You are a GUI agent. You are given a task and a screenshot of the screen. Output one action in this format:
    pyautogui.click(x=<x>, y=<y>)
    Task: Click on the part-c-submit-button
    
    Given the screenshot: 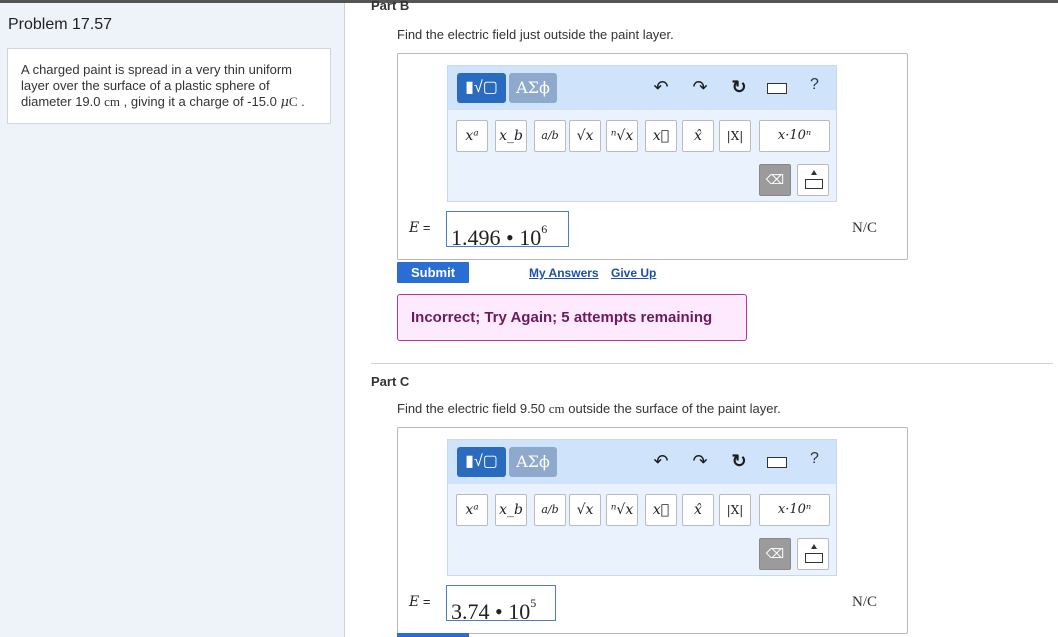 What is the action you would take?
    pyautogui.click(x=433, y=635)
    